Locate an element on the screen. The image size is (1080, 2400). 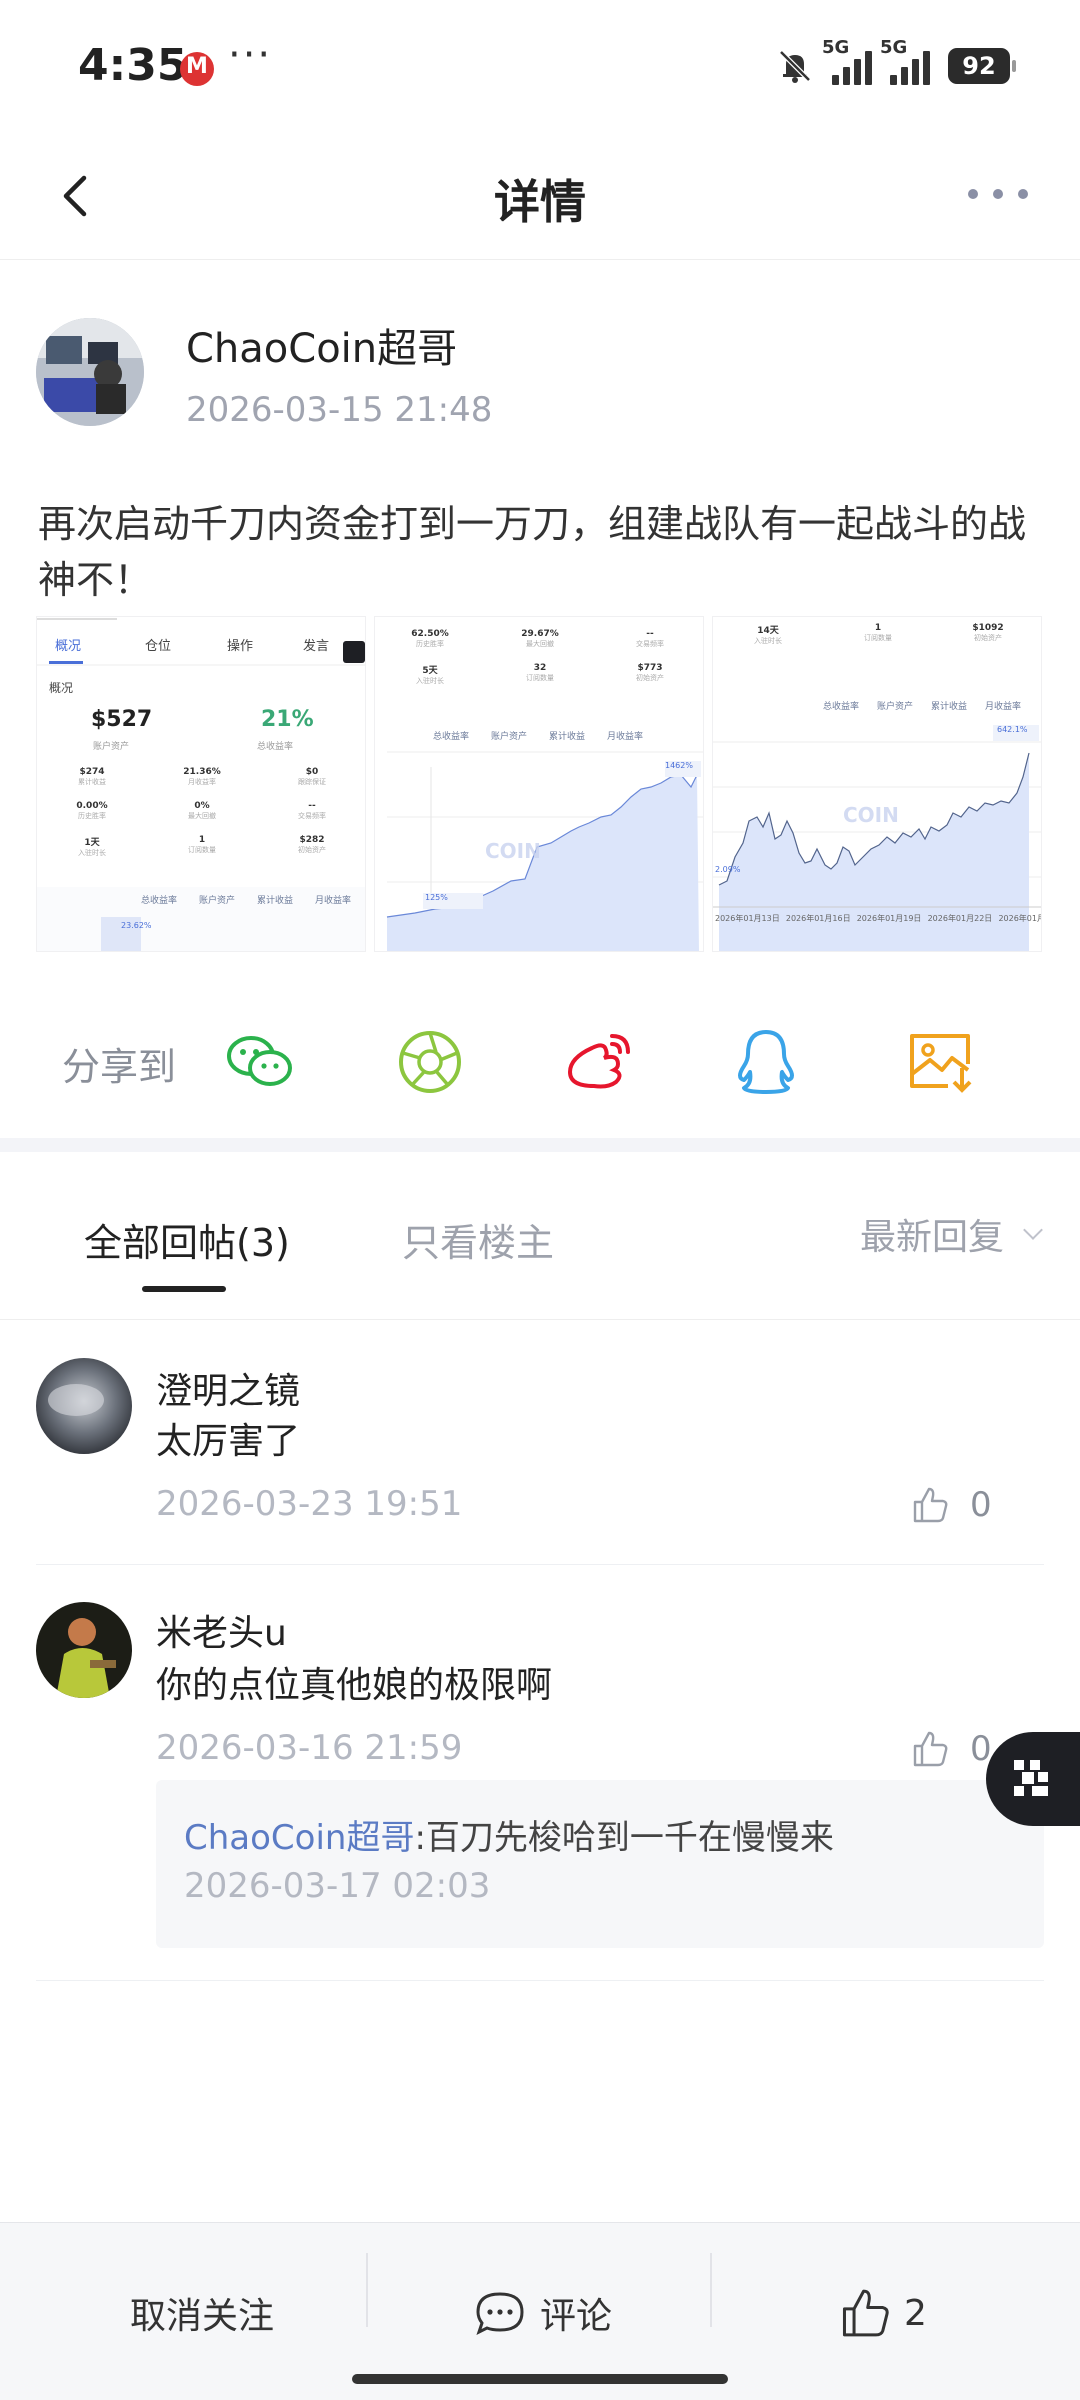
reply-tabs: 全部回帖(3) 只看楼主 最新回复 is located at coordinates (540, 1236).